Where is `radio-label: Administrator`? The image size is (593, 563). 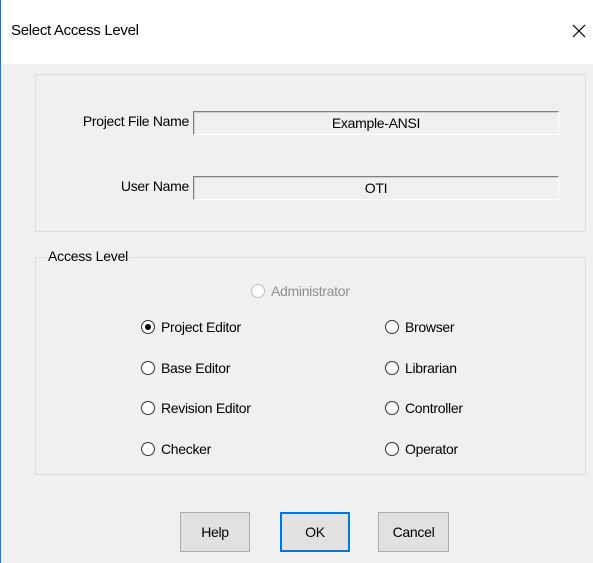
radio-label: Administrator is located at coordinates (310, 291).